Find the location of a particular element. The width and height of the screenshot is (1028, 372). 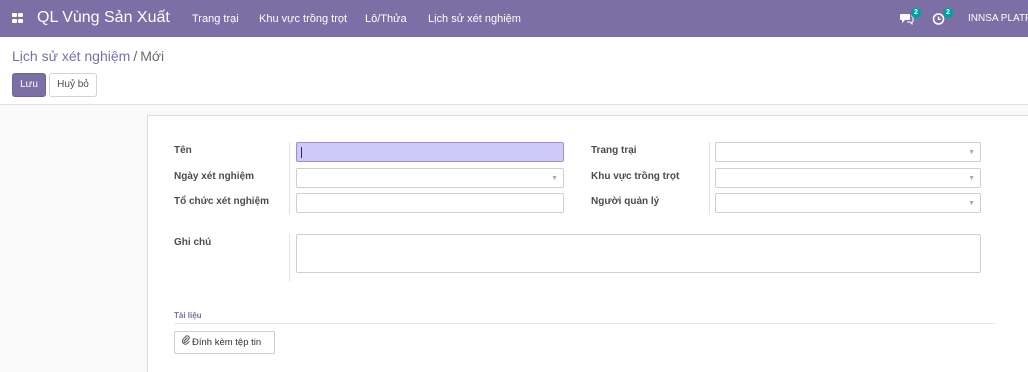

breadcrumb: Lịch sử xét nghiệm / Mới is located at coordinates (88, 56).